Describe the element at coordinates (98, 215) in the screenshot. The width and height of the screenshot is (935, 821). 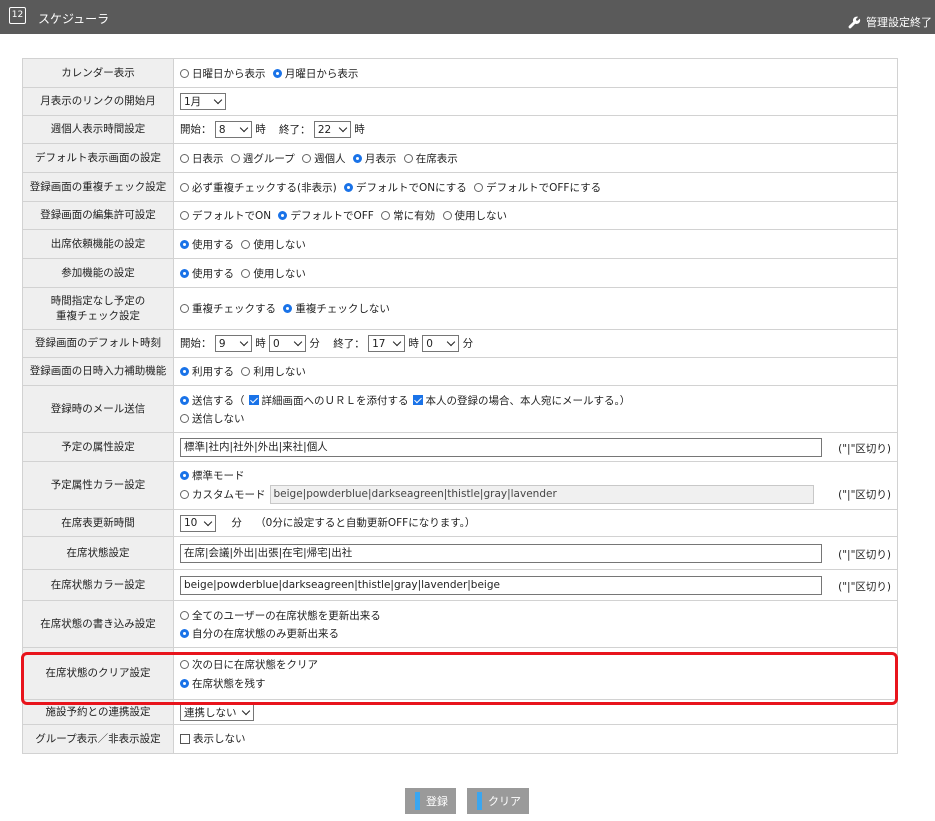
I see `row-label: 登録画面の編集許可設定` at that location.